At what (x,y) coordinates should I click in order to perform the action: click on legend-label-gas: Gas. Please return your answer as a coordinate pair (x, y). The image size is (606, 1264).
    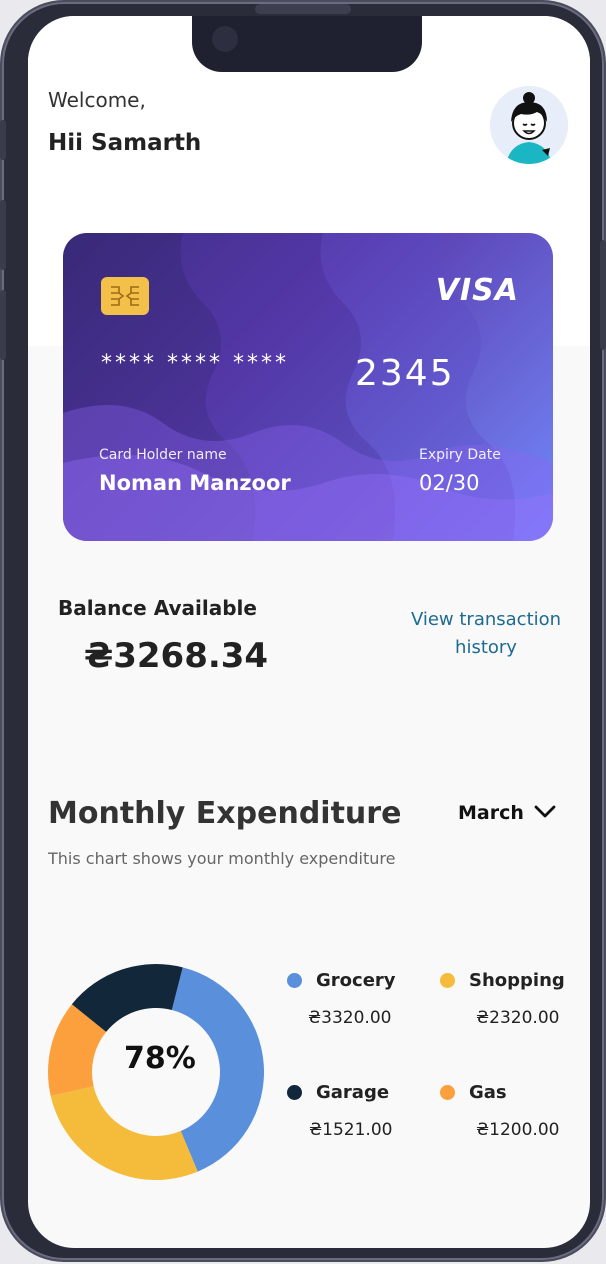
    Looking at the image, I should click on (488, 1092).